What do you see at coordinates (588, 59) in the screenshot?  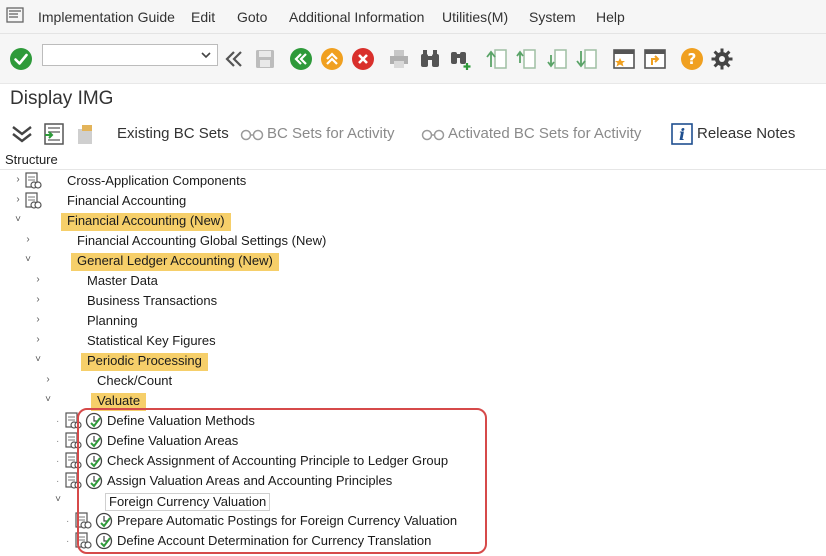 I see `last-page-icon` at bounding box center [588, 59].